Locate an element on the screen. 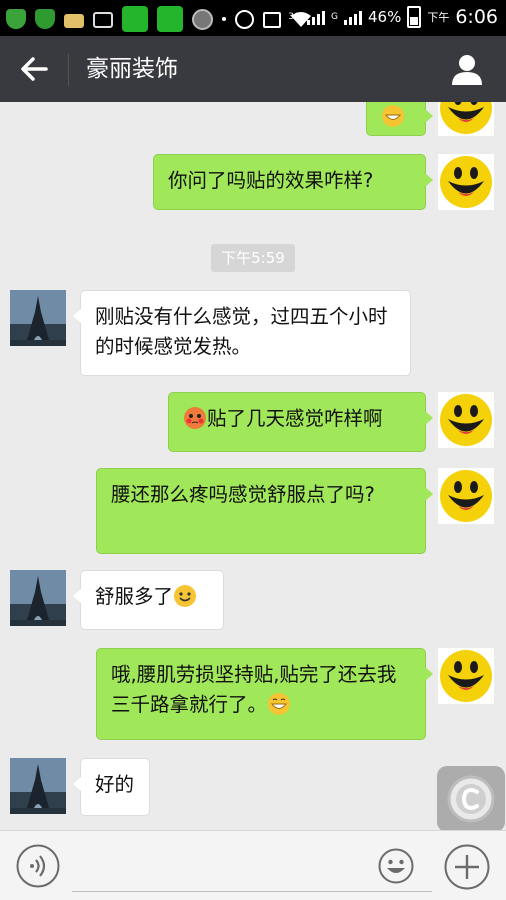 This screenshot has width=506, height=900. message-text: 舒服多了 is located at coordinates (134, 596).